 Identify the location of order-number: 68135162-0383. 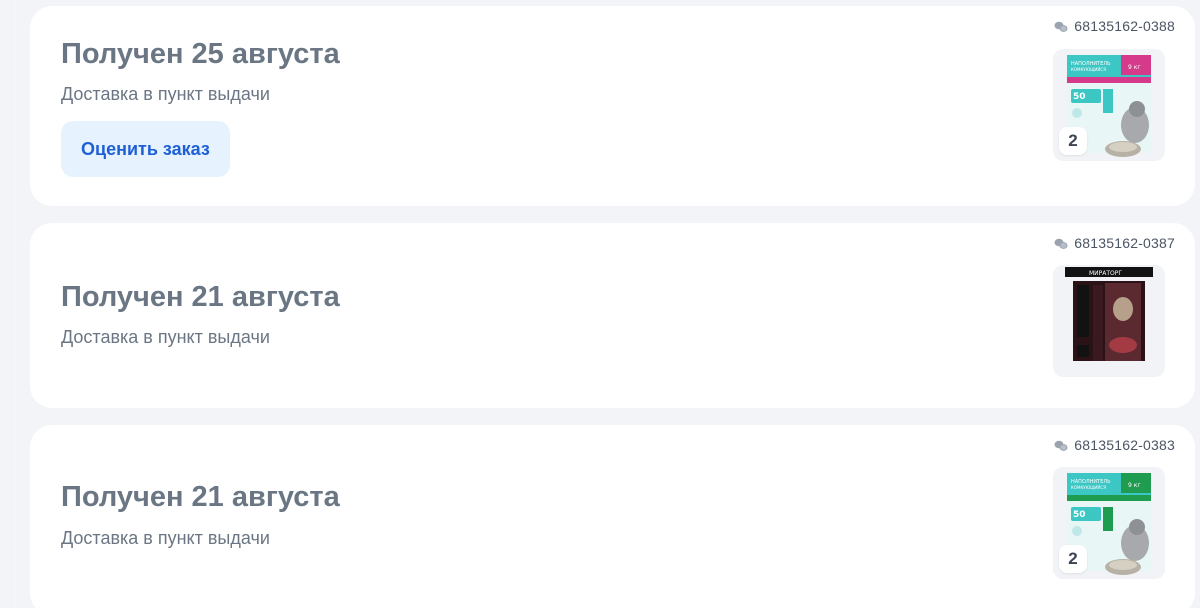
(1114, 445).